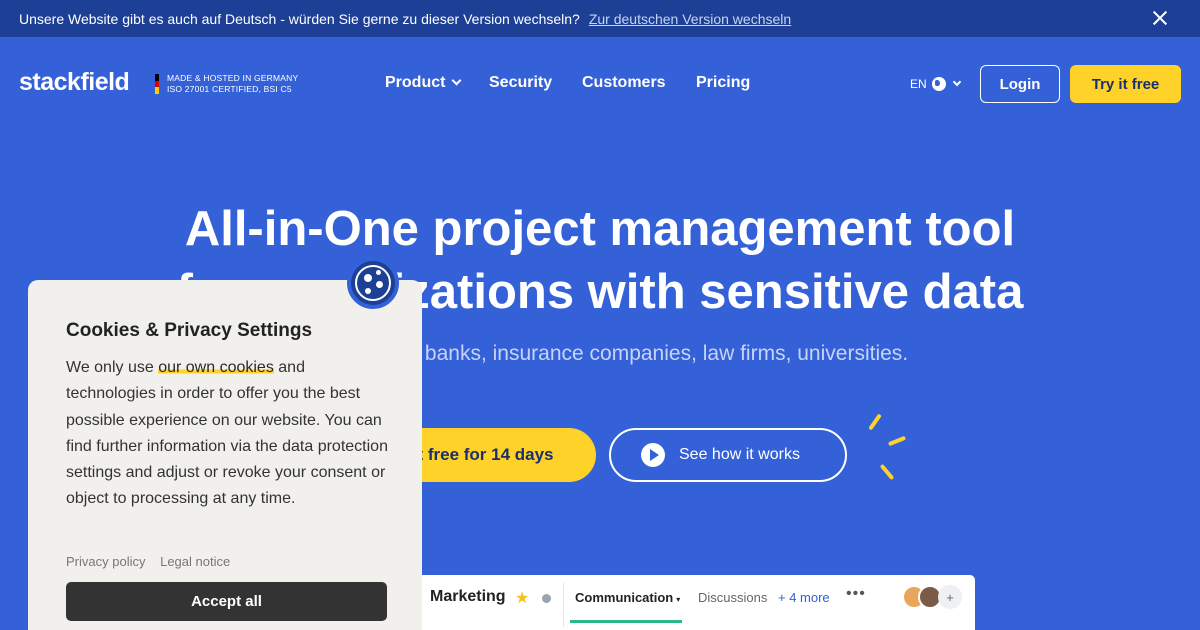 The width and height of the screenshot is (1200, 630). What do you see at coordinates (546, 598) in the screenshot?
I see `status-dot` at bounding box center [546, 598].